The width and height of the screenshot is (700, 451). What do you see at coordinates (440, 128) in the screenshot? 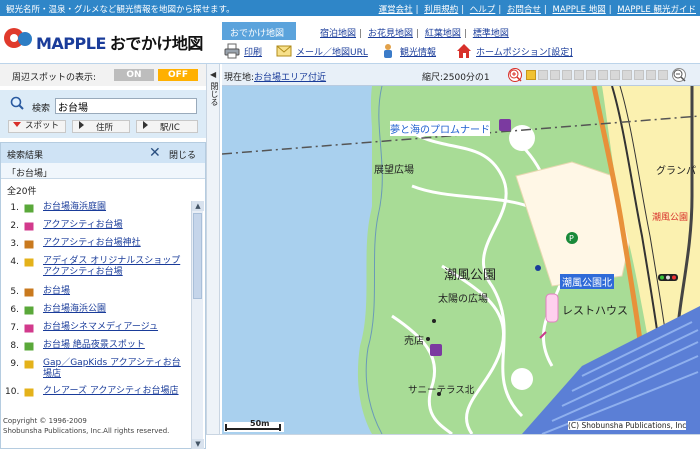
I see `map-label-promenade: 夢と海のプロムナード` at bounding box center [440, 128].